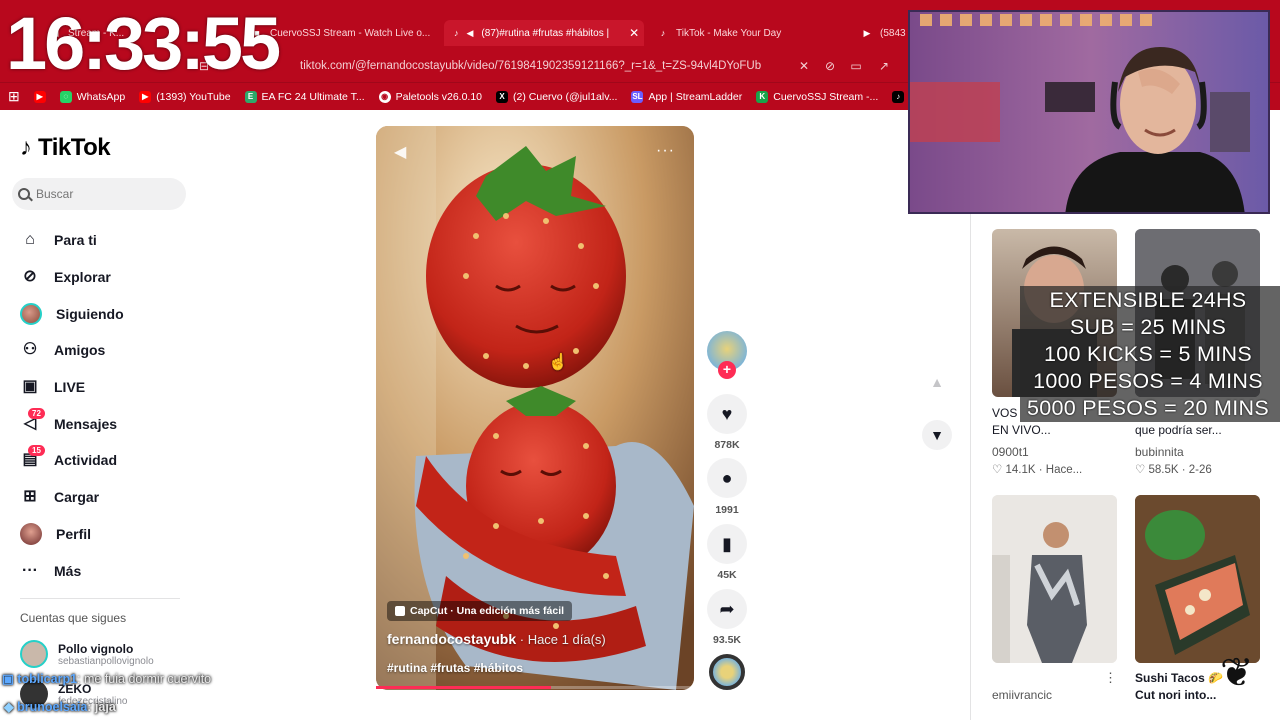 The height and width of the screenshot is (720, 1280). Describe the element at coordinates (30, 387) in the screenshot. I see `live-icon: ▣` at that location.